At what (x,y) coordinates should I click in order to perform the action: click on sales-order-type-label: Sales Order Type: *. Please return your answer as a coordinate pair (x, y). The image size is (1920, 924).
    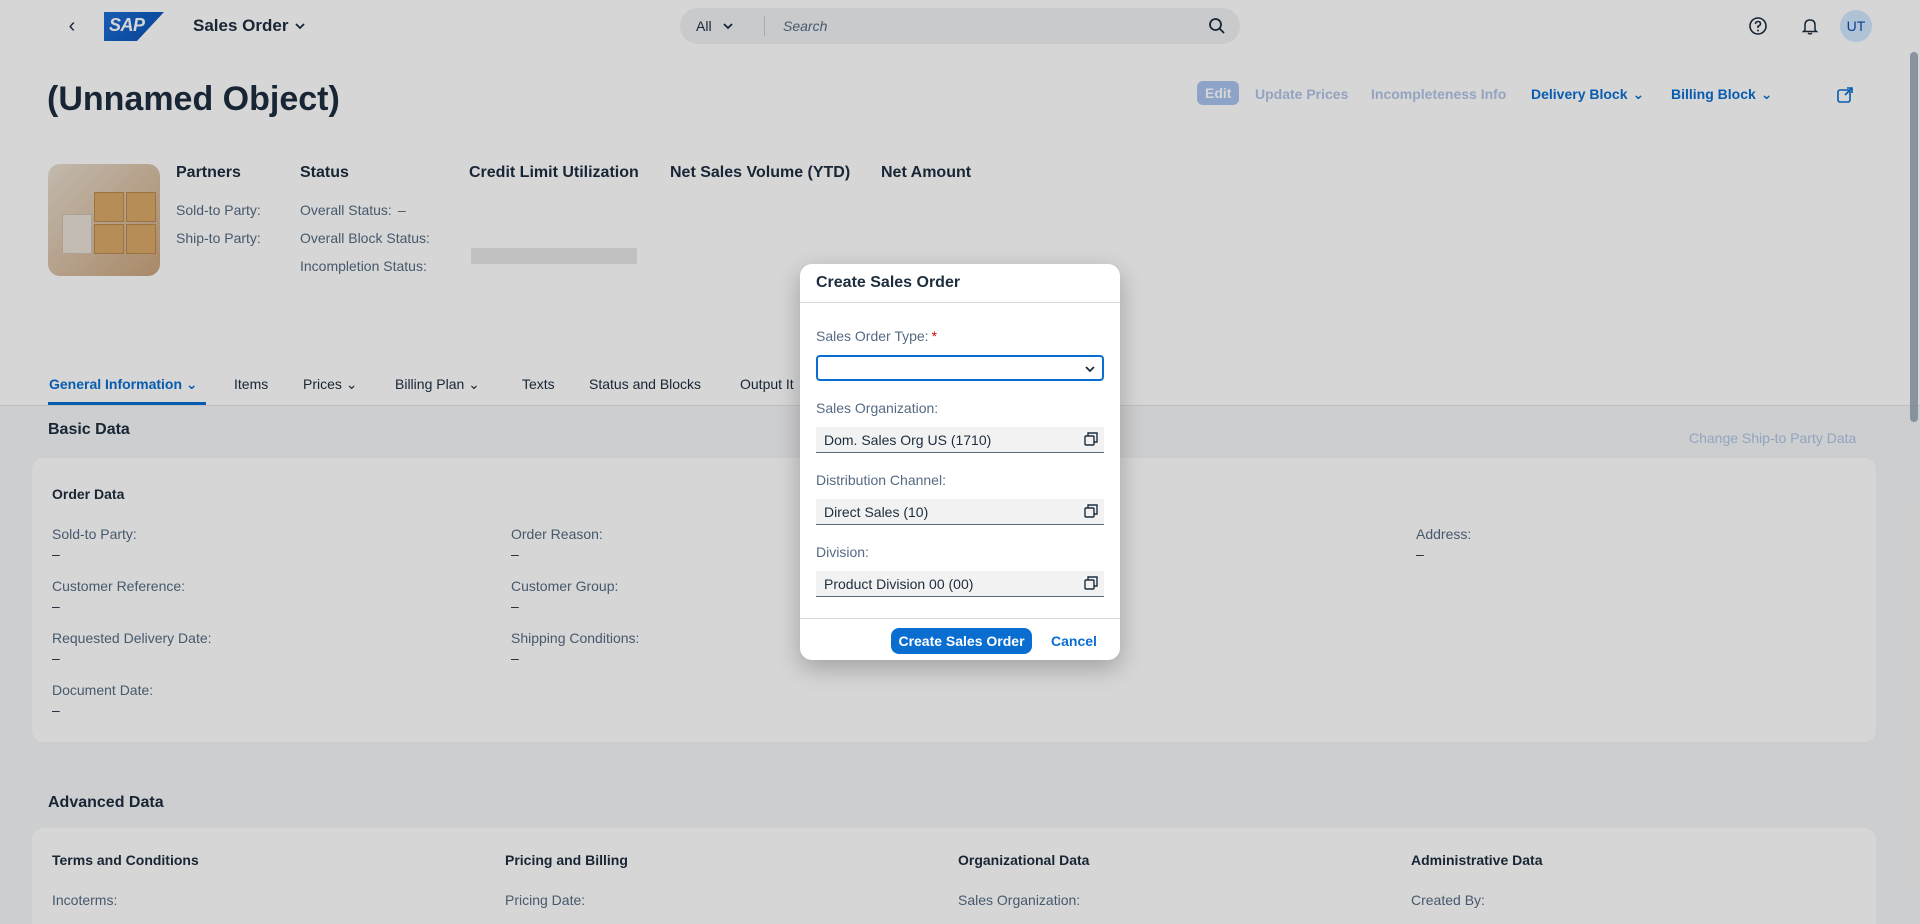
    Looking at the image, I should click on (876, 336).